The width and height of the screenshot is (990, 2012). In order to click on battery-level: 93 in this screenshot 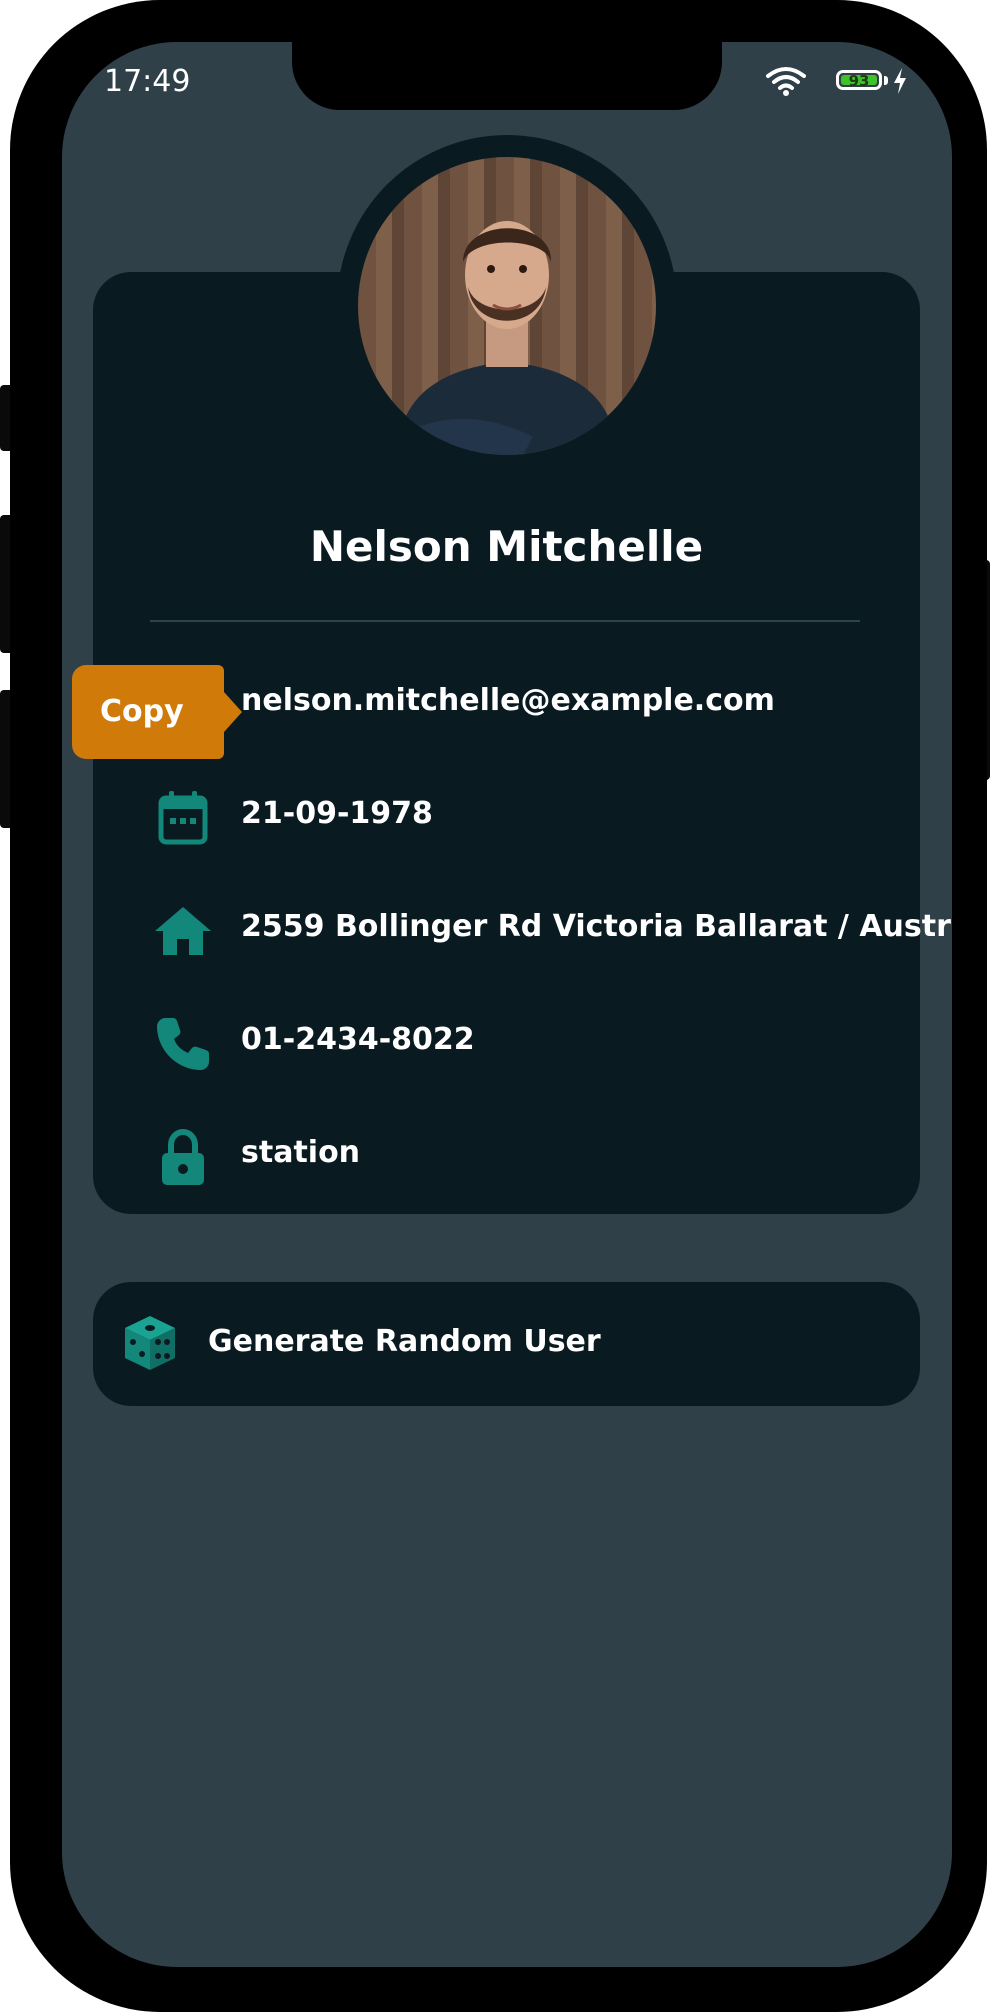, I will do `click(859, 81)`.